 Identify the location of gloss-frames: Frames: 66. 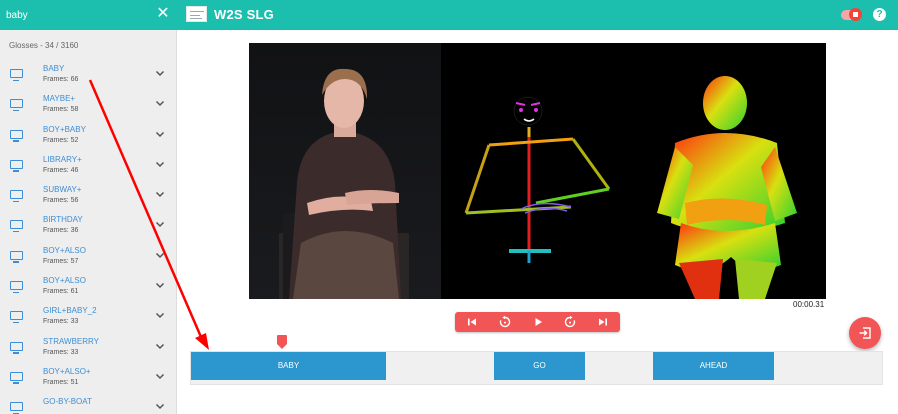
(61, 79).